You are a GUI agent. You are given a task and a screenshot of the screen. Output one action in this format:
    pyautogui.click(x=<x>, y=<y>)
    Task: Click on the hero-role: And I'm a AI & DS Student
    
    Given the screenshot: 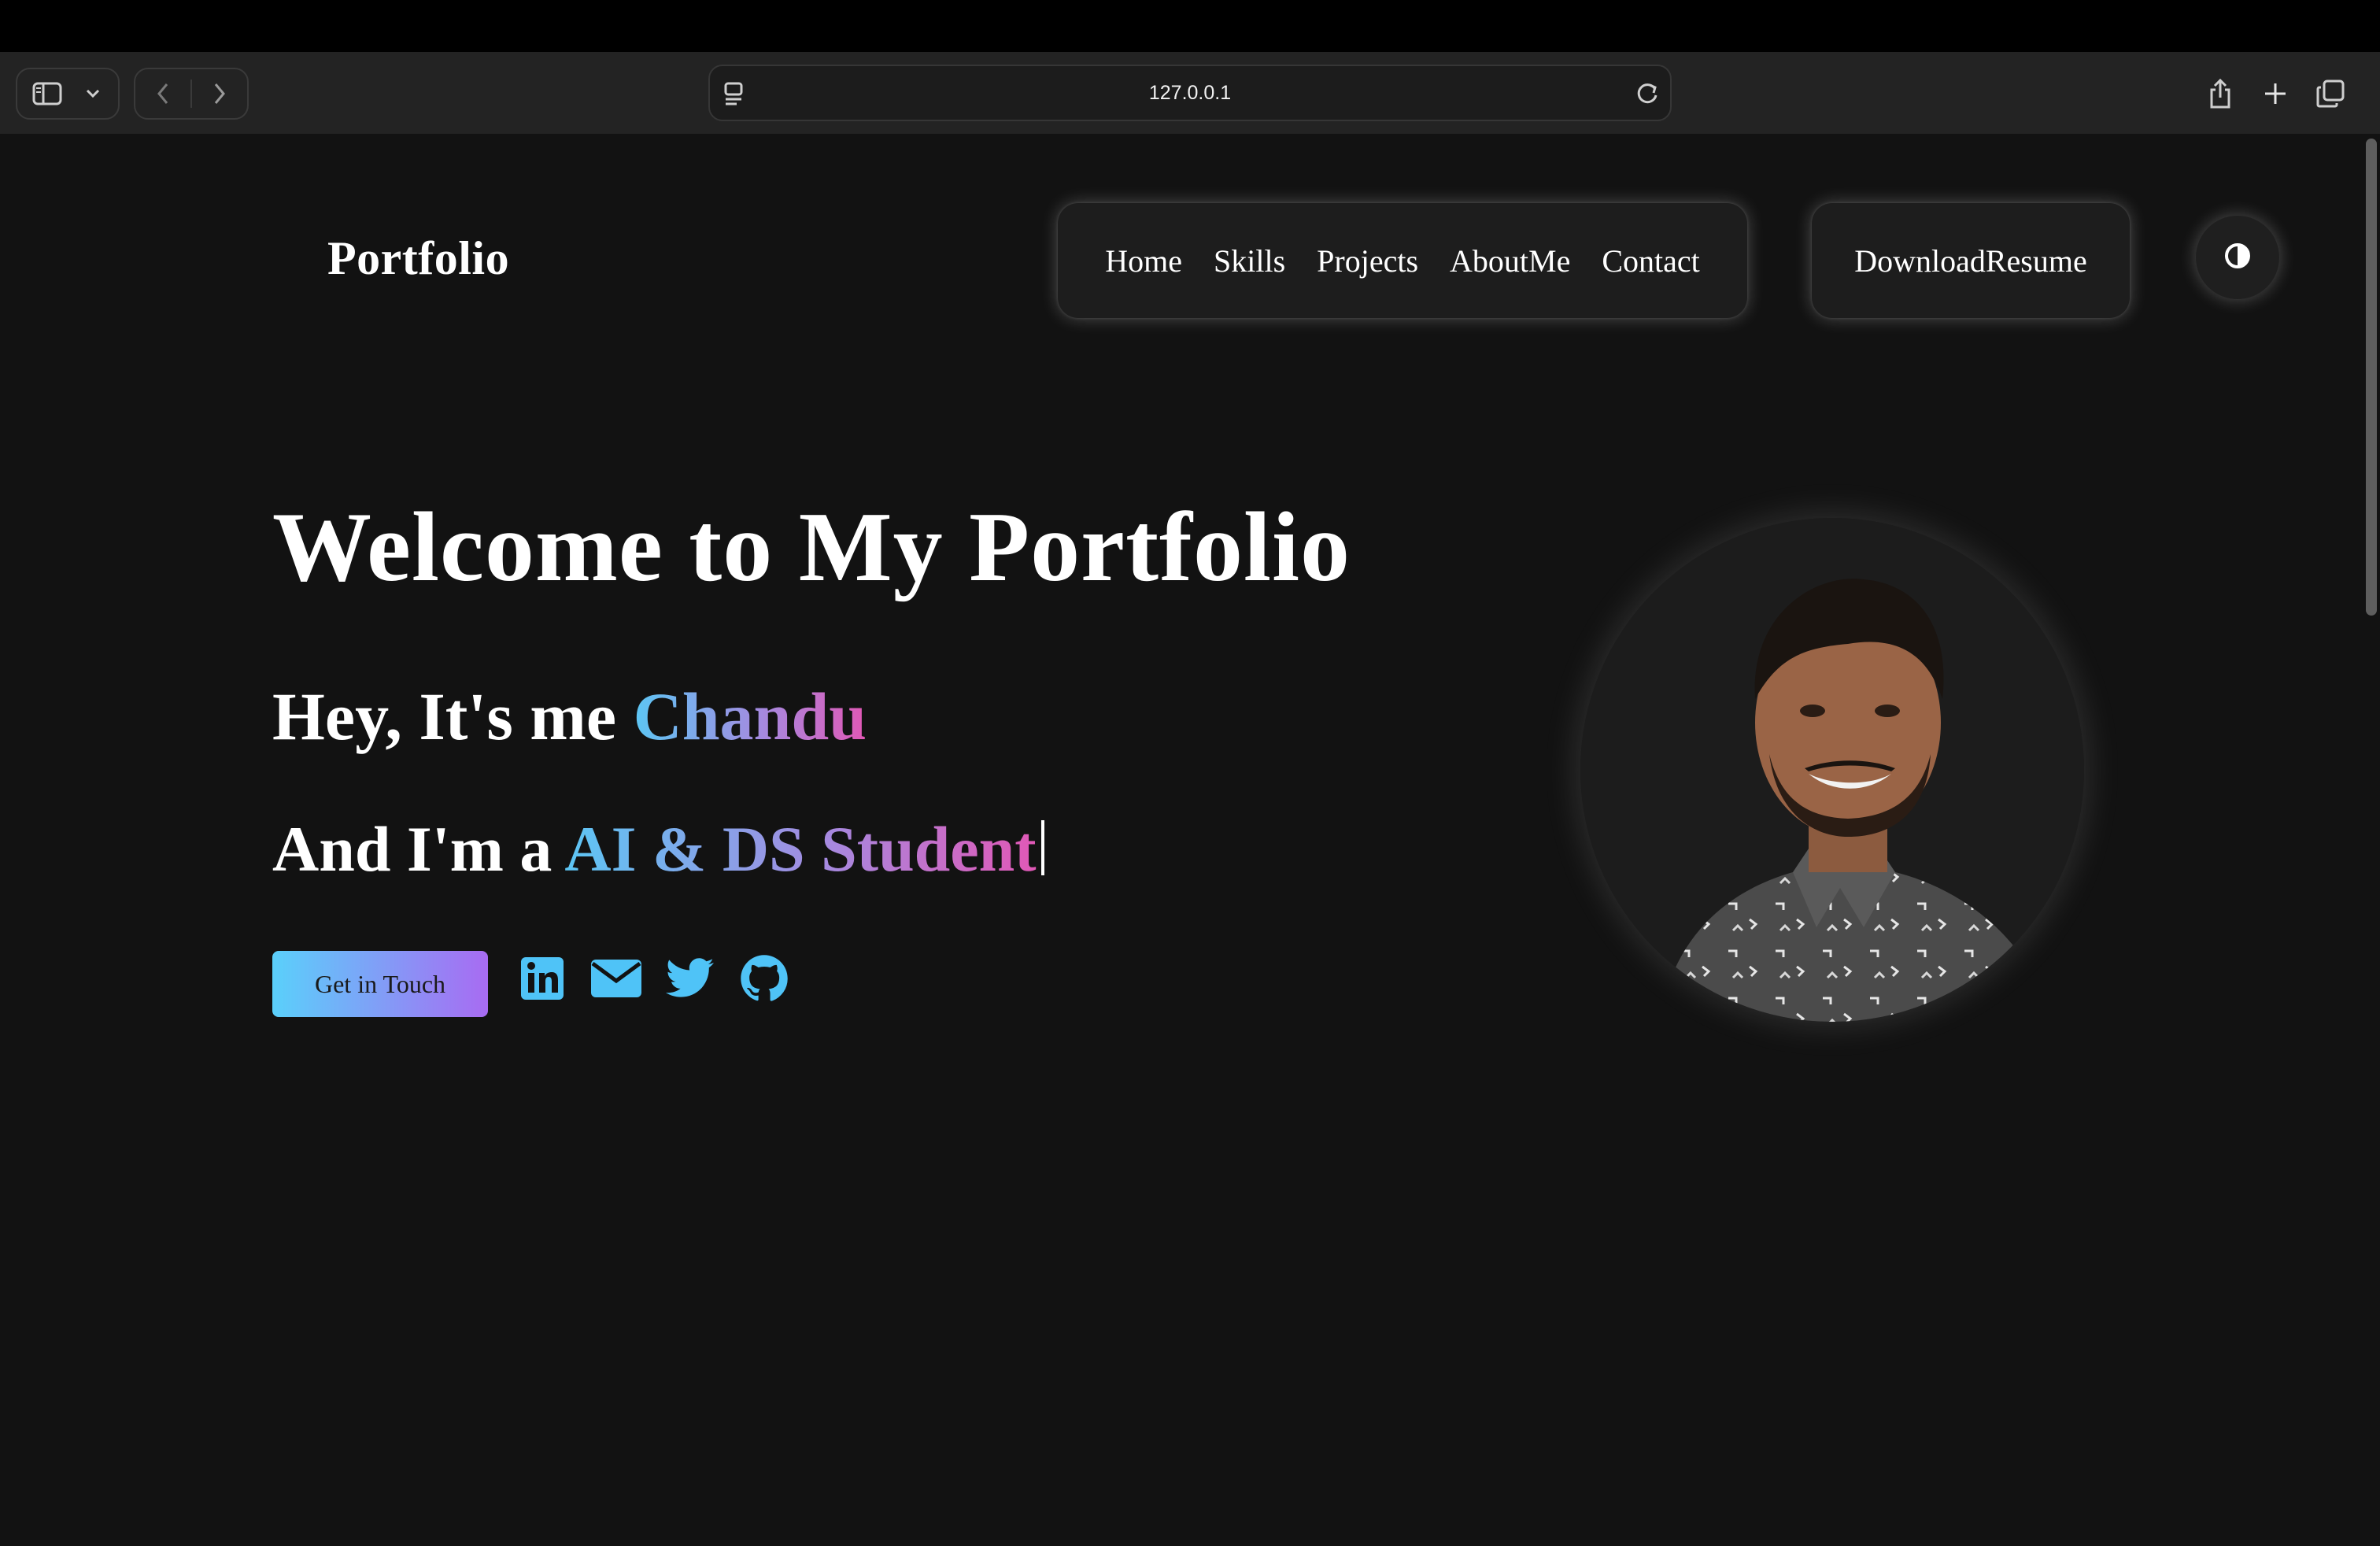 What is the action you would take?
    pyautogui.click(x=658, y=849)
    